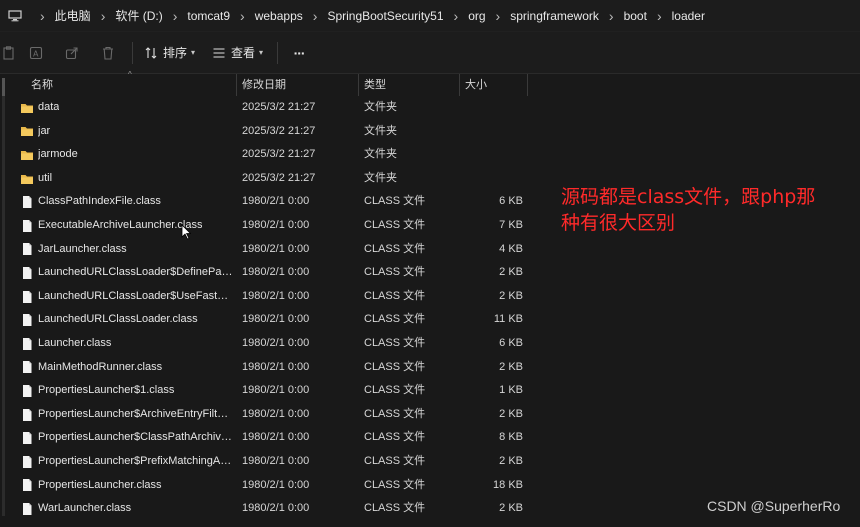 The image size is (860, 527). I want to click on item-name: LaunchedURLClassLoader.class, so click(118, 319).